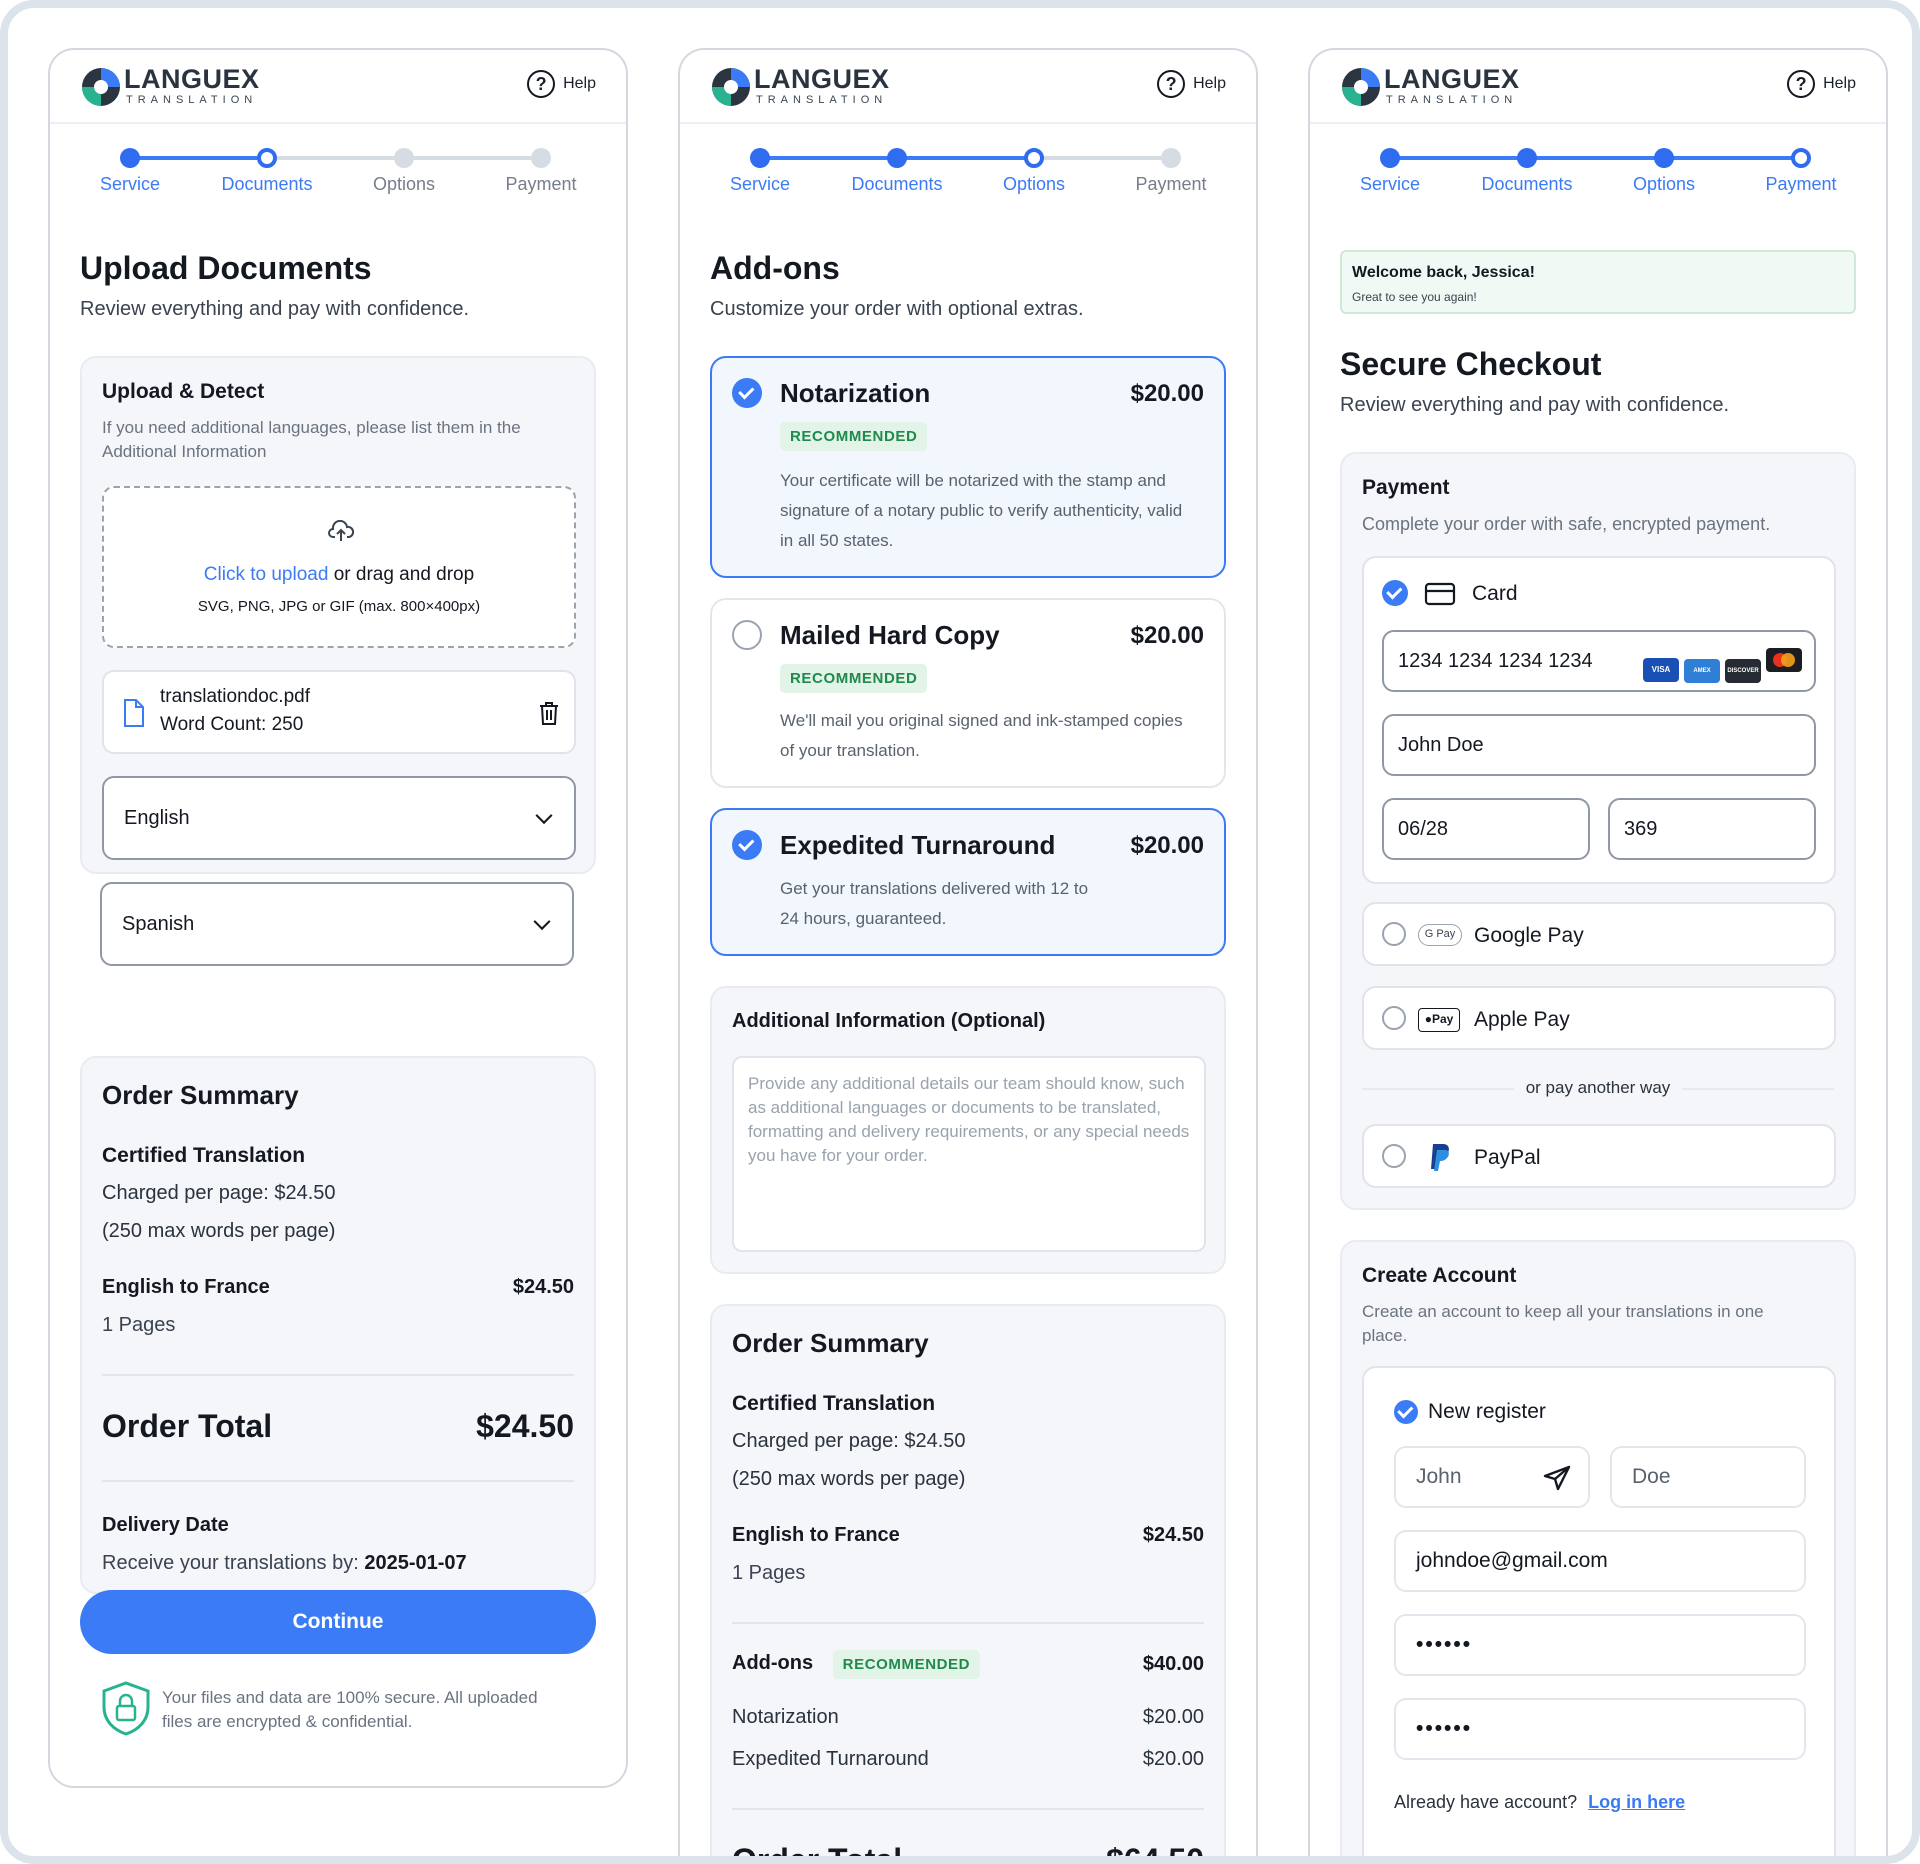 The image size is (1920, 1864). What do you see at coordinates (1600, 1645) in the screenshot?
I see `password-input: ••••••` at bounding box center [1600, 1645].